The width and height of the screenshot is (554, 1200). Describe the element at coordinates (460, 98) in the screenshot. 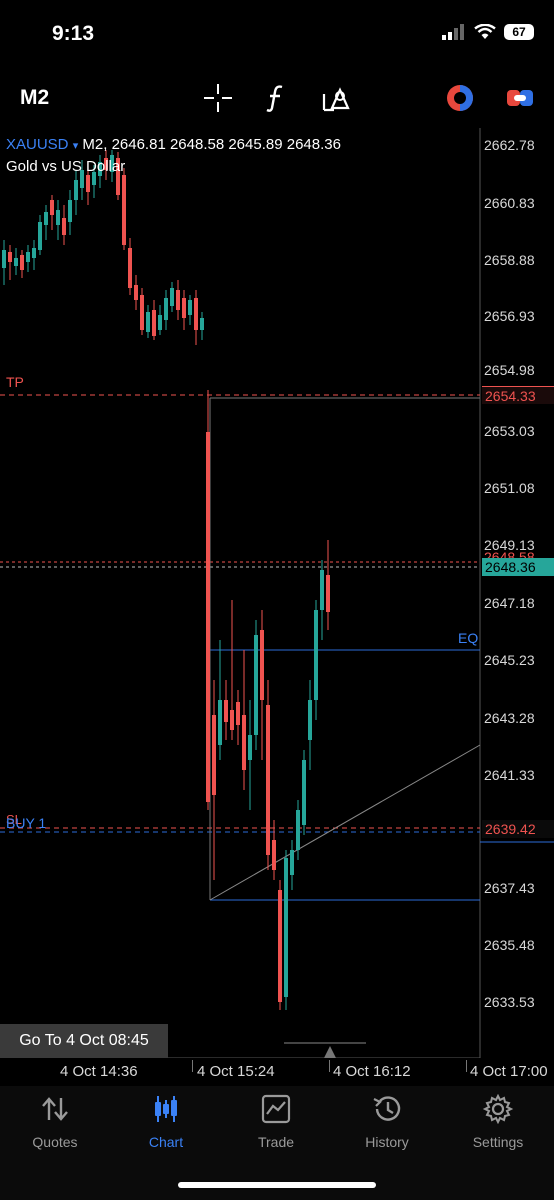

I see `quick-trade-icon` at that location.